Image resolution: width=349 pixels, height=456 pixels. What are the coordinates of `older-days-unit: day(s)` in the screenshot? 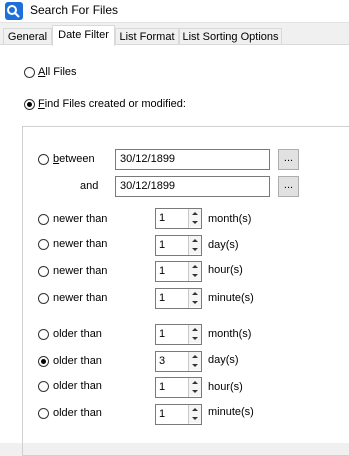 It's located at (223, 360).